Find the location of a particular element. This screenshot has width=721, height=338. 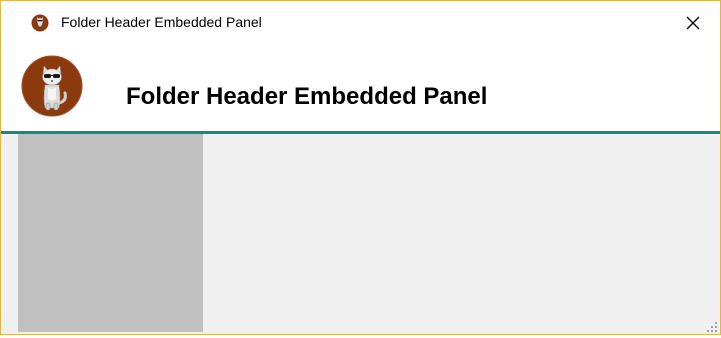

title-bar: Folder Header Embedded Panel is located at coordinates (360, 21).